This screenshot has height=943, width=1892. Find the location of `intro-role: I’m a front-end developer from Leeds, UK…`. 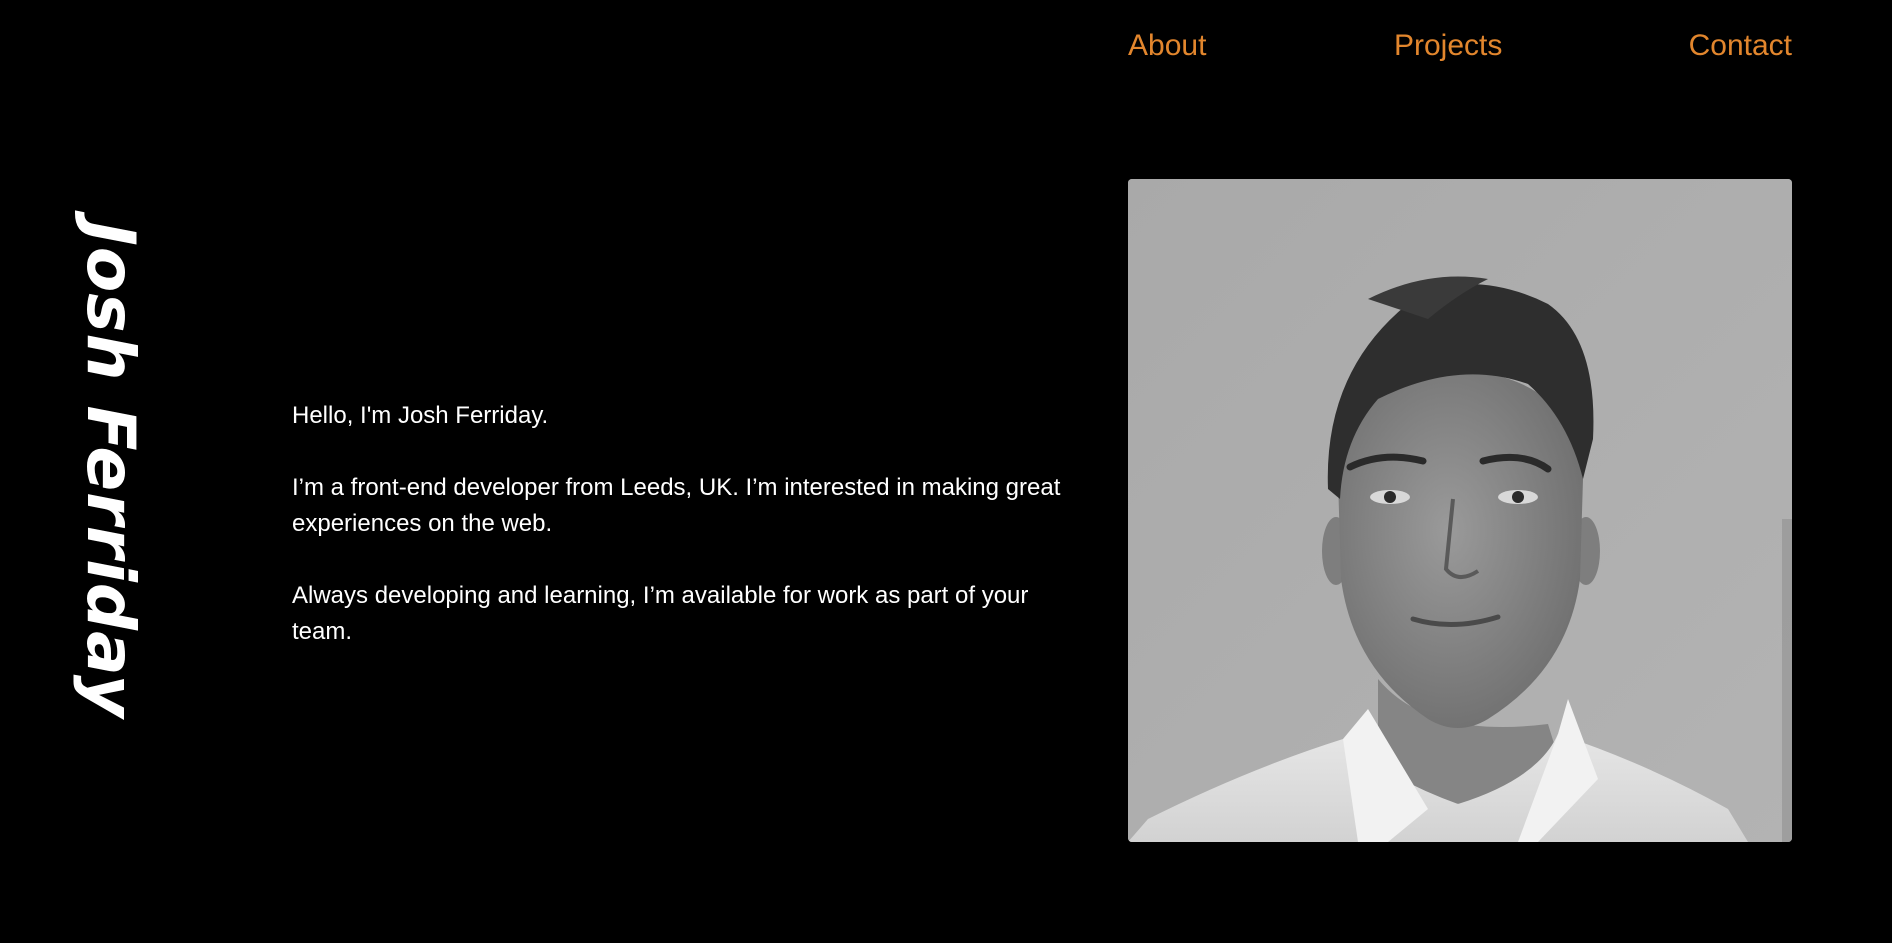

intro-role: I’m a front-end developer from Leeds, UK… is located at coordinates (676, 505).